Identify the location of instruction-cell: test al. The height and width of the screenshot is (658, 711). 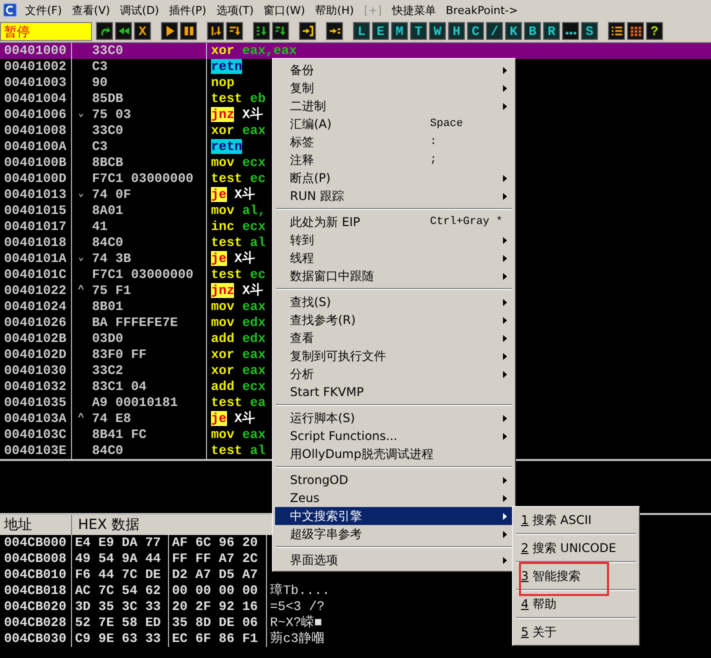
(238, 242).